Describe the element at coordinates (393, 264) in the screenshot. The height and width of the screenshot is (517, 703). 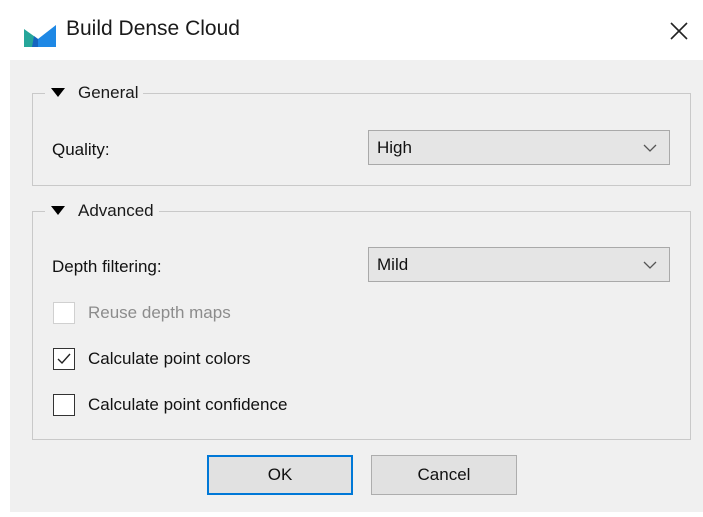
I see `depth-filtering-value: Mild` at that location.